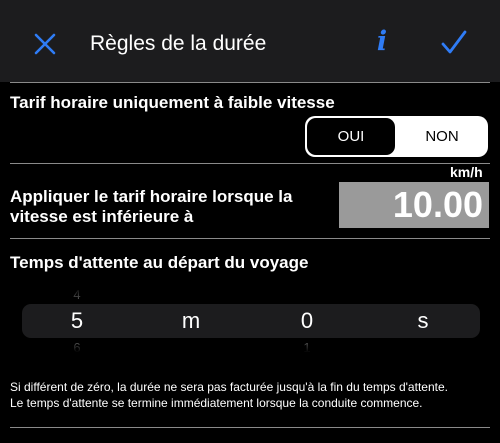 The image size is (500, 443). What do you see at coordinates (442, 136) in the screenshot?
I see `option-non: NON` at bounding box center [442, 136].